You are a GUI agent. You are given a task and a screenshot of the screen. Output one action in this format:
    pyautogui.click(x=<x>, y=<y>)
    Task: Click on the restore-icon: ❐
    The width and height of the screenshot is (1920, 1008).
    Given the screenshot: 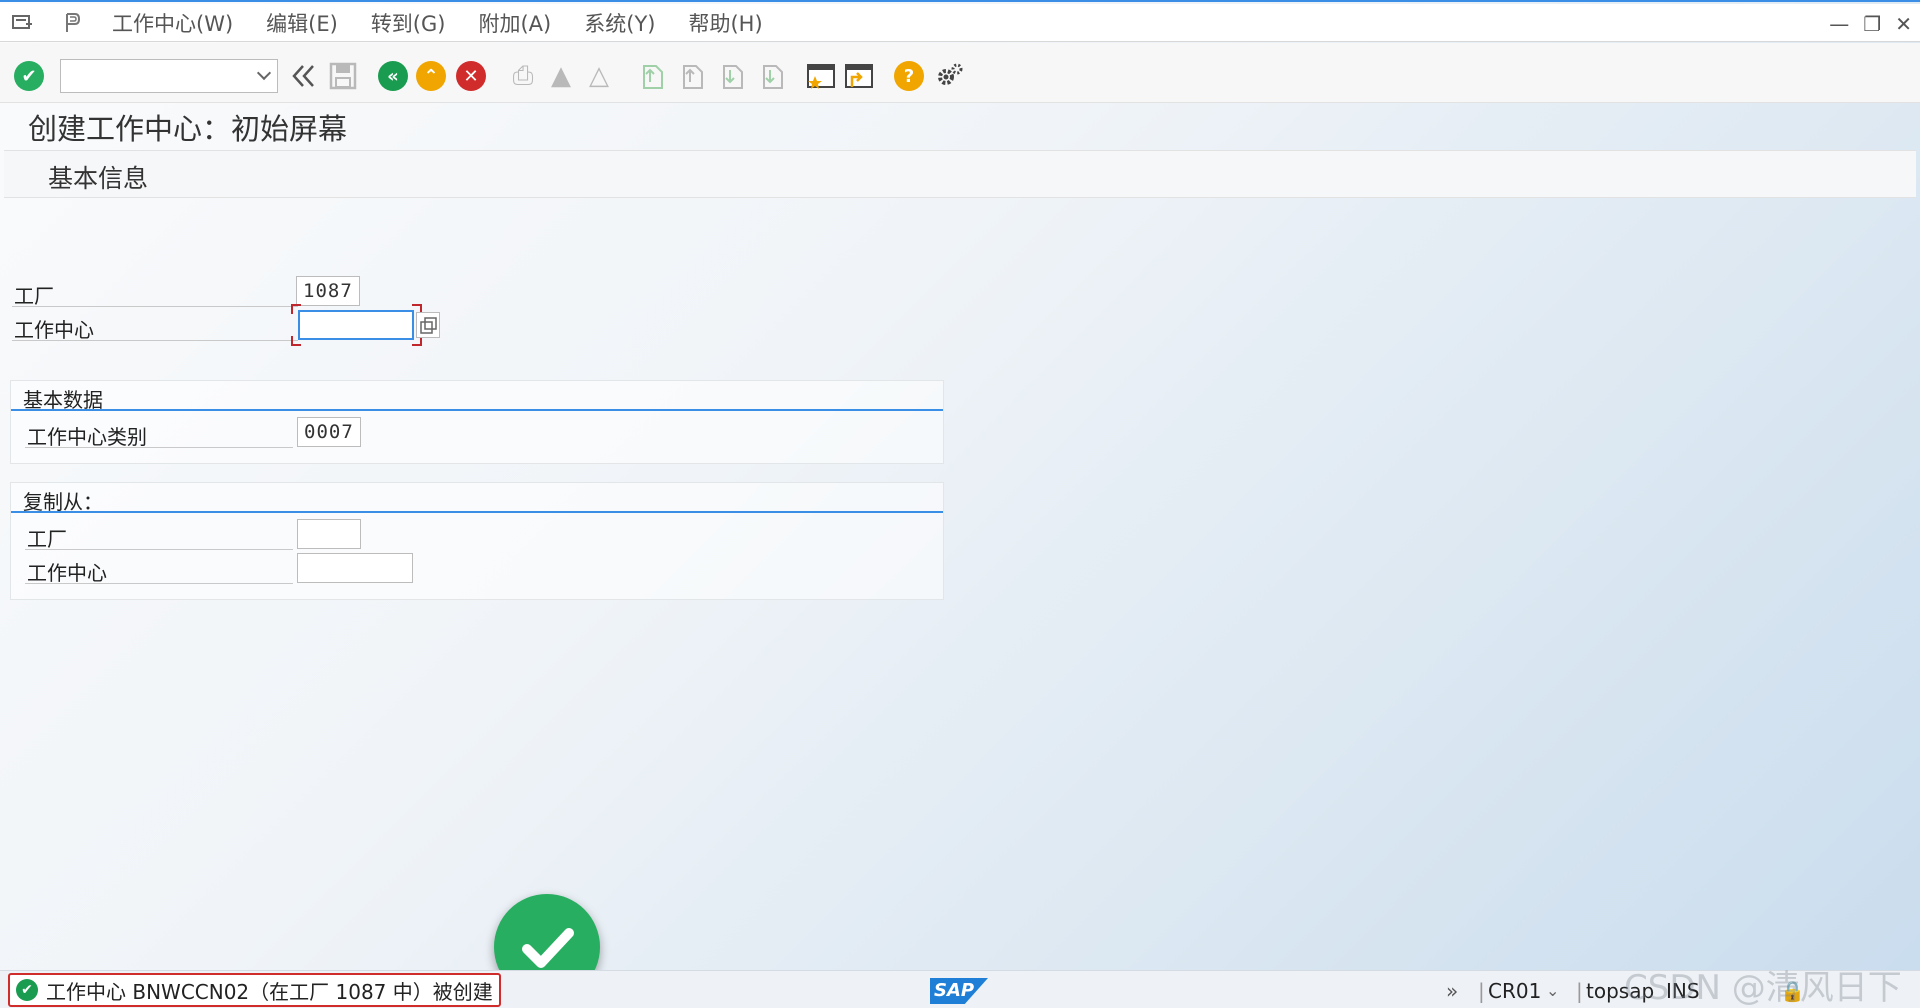 What is the action you would take?
    pyautogui.click(x=1872, y=24)
    